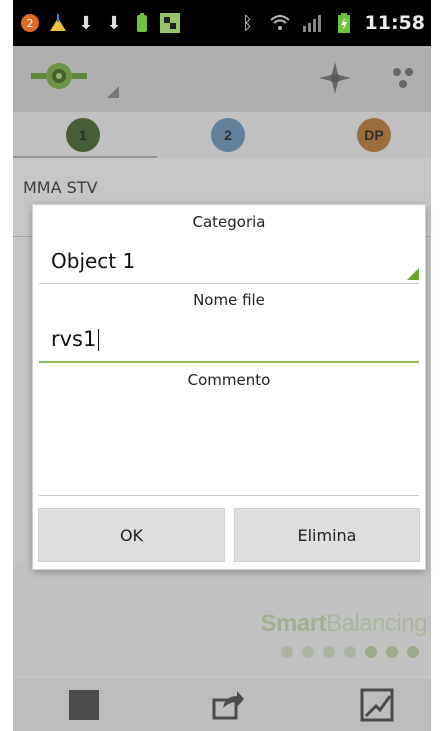 The image size is (442, 731). Describe the element at coordinates (327, 535) in the screenshot. I see `delete-button: Elimina` at that location.